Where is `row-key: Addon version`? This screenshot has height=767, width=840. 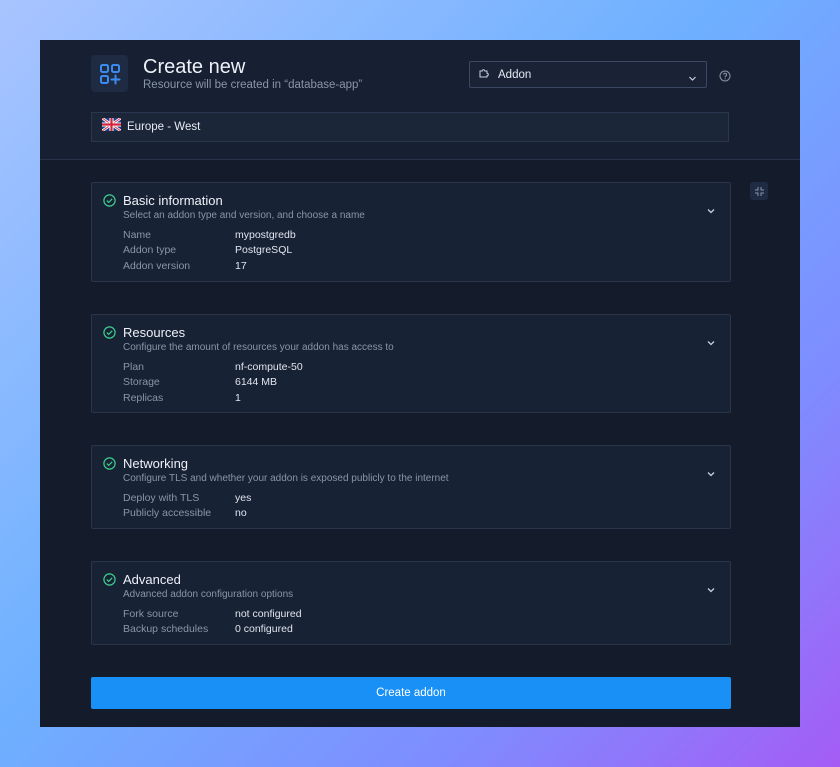 row-key: Addon version is located at coordinates (157, 265).